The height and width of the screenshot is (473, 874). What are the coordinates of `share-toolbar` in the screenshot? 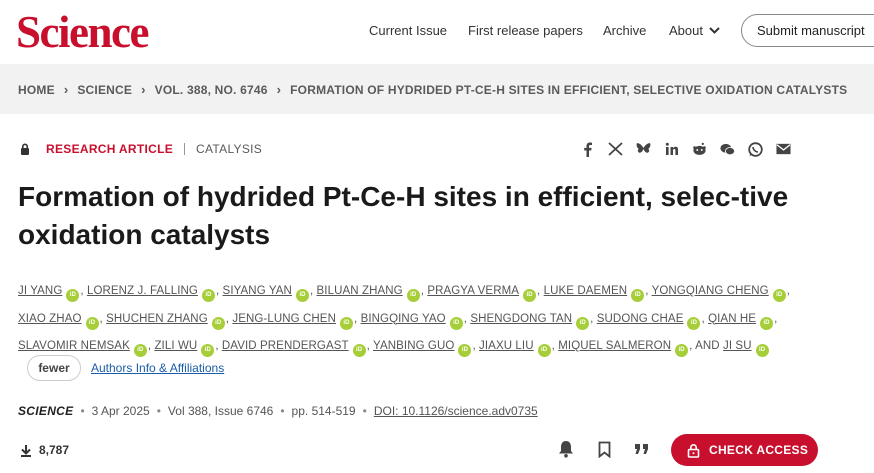 It's located at (685, 149).